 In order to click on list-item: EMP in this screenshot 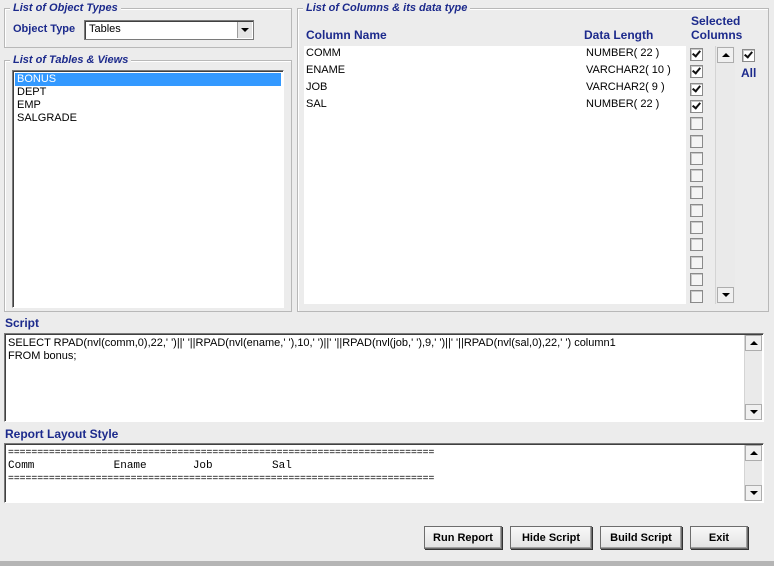, I will do `click(148, 105)`.